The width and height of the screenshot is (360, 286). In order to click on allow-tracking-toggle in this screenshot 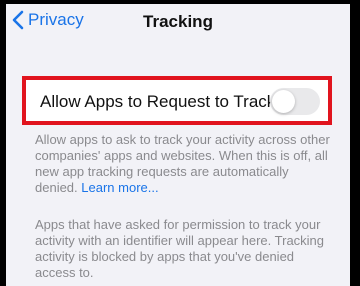, I will do `click(295, 101)`.